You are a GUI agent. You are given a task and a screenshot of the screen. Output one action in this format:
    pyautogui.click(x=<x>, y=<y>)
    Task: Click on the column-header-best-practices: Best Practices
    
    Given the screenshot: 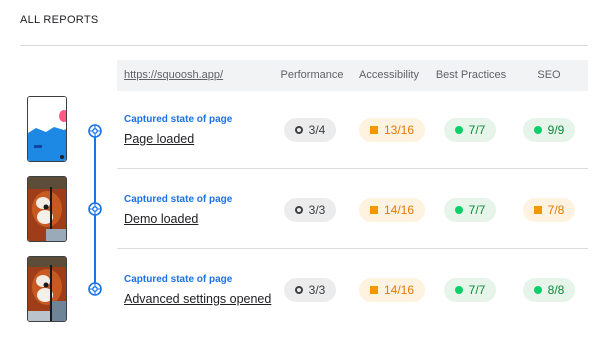 What is the action you would take?
    pyautogui.click(x=471, y=75)
    